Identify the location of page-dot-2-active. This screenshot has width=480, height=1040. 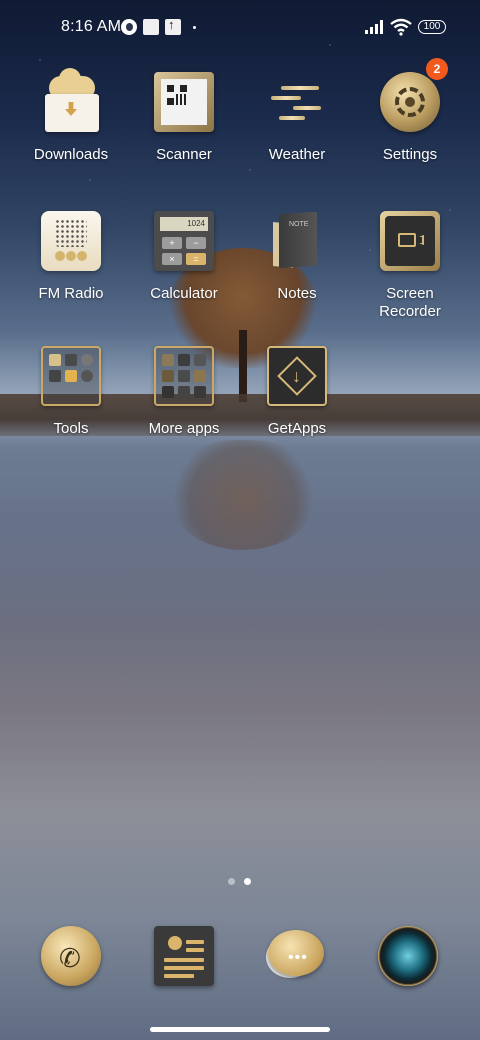
(247, 881).